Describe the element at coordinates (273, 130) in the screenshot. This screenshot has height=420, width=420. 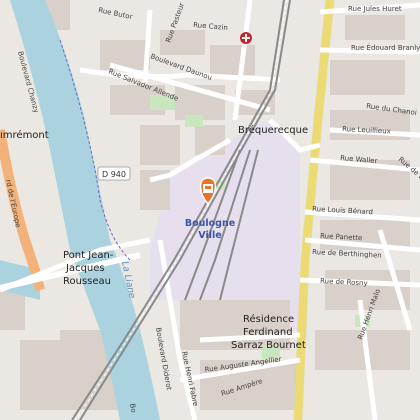
I see `brequerecque-label: Bréquerecque` at that location.